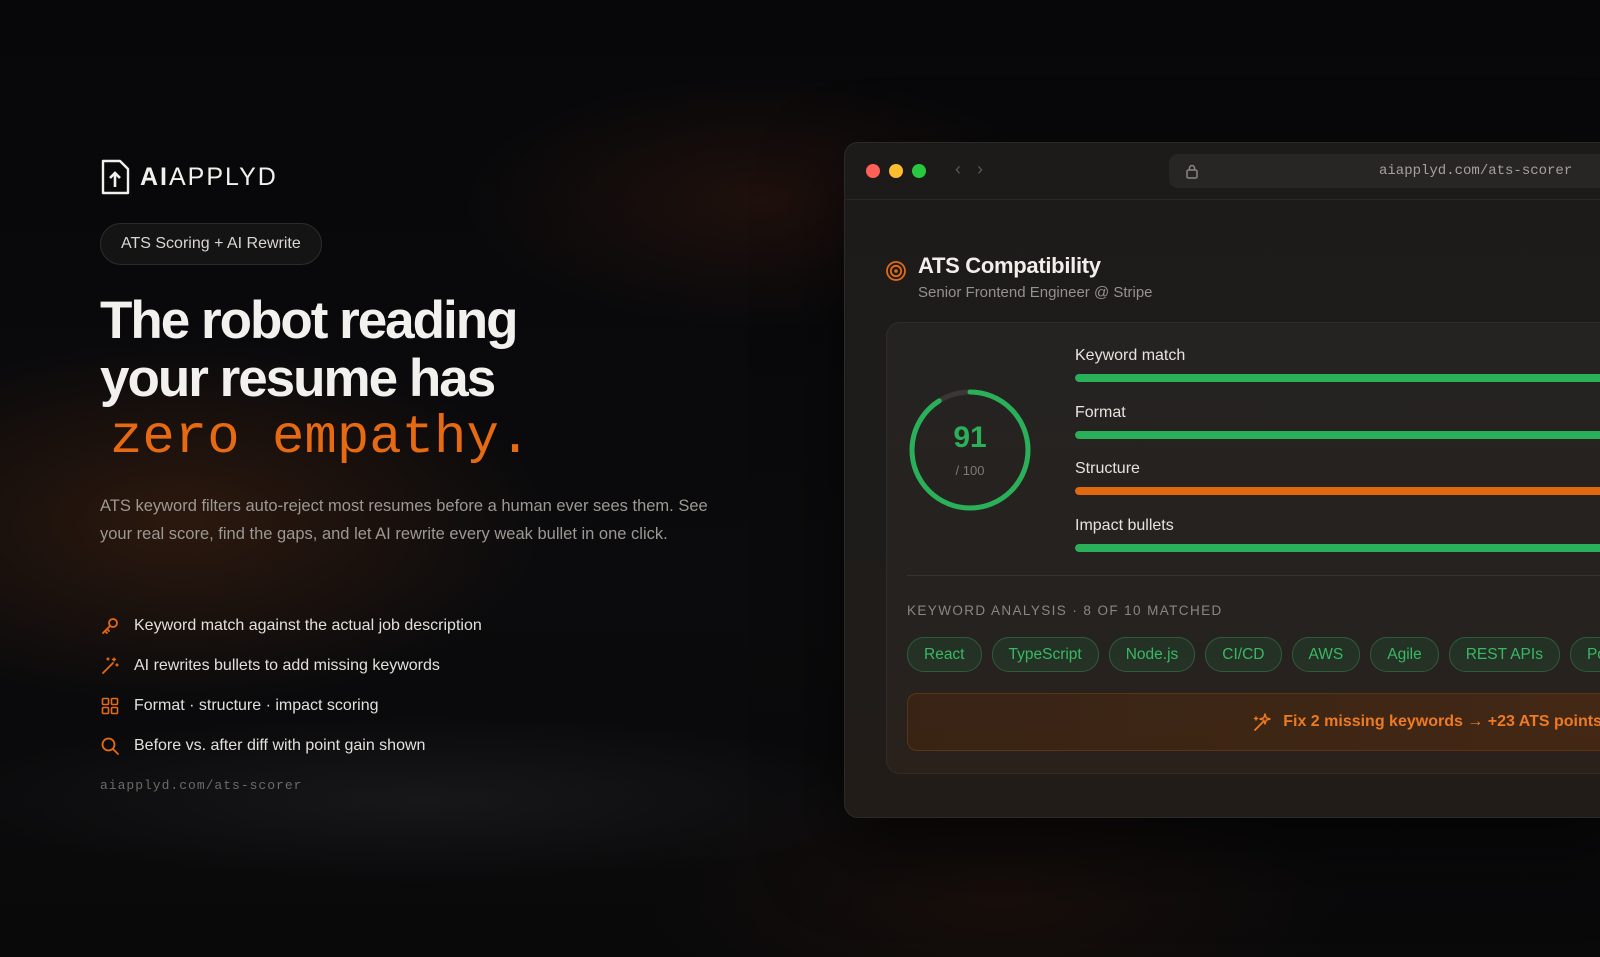  What do you see at coordinates (1045, 654) in the screenshot?
I see `keyword-chip: TypeScript` at bounding box center [1045, 654].